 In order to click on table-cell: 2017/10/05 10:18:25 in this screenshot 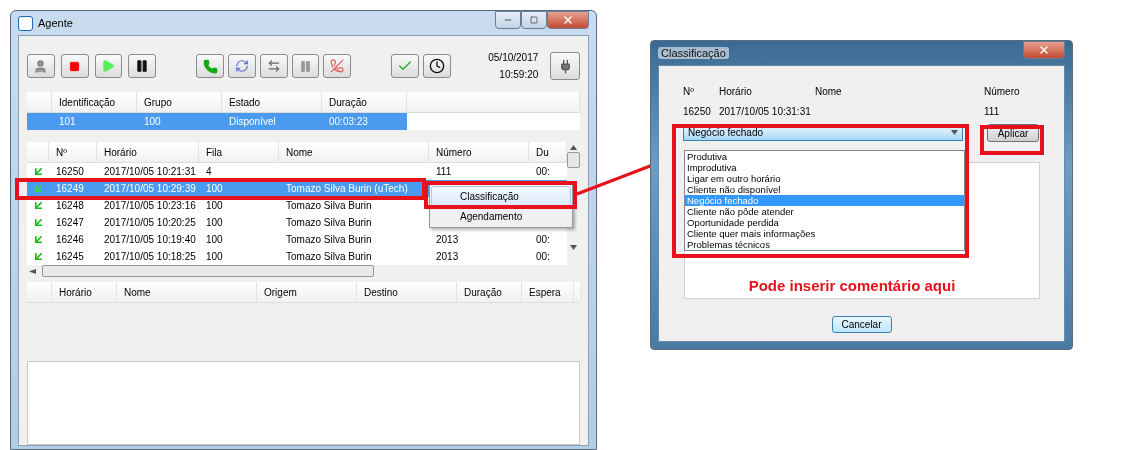, I will do `click(150, 256)`.